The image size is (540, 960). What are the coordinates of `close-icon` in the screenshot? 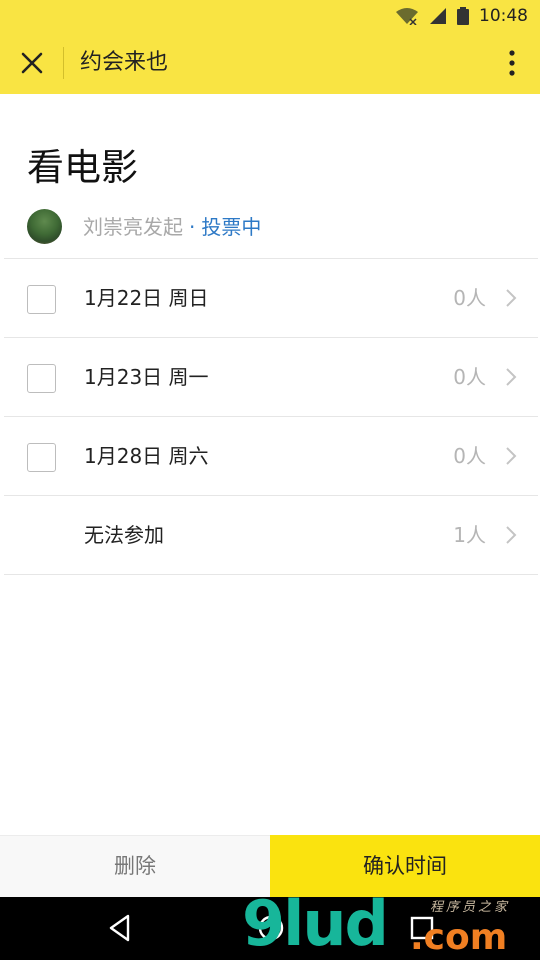 It's located at (32, 63).